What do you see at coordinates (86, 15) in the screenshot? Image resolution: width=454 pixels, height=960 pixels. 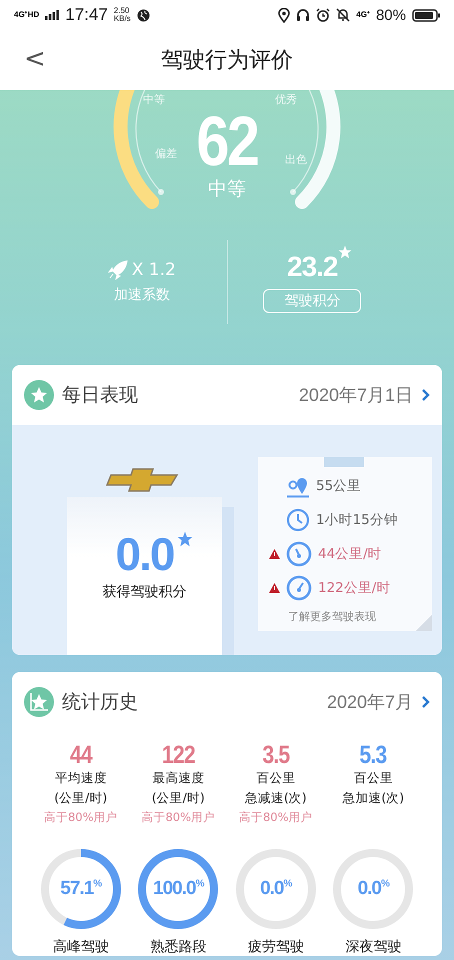 I see `clock-time: 17:47` at bounding box center [86, 15].